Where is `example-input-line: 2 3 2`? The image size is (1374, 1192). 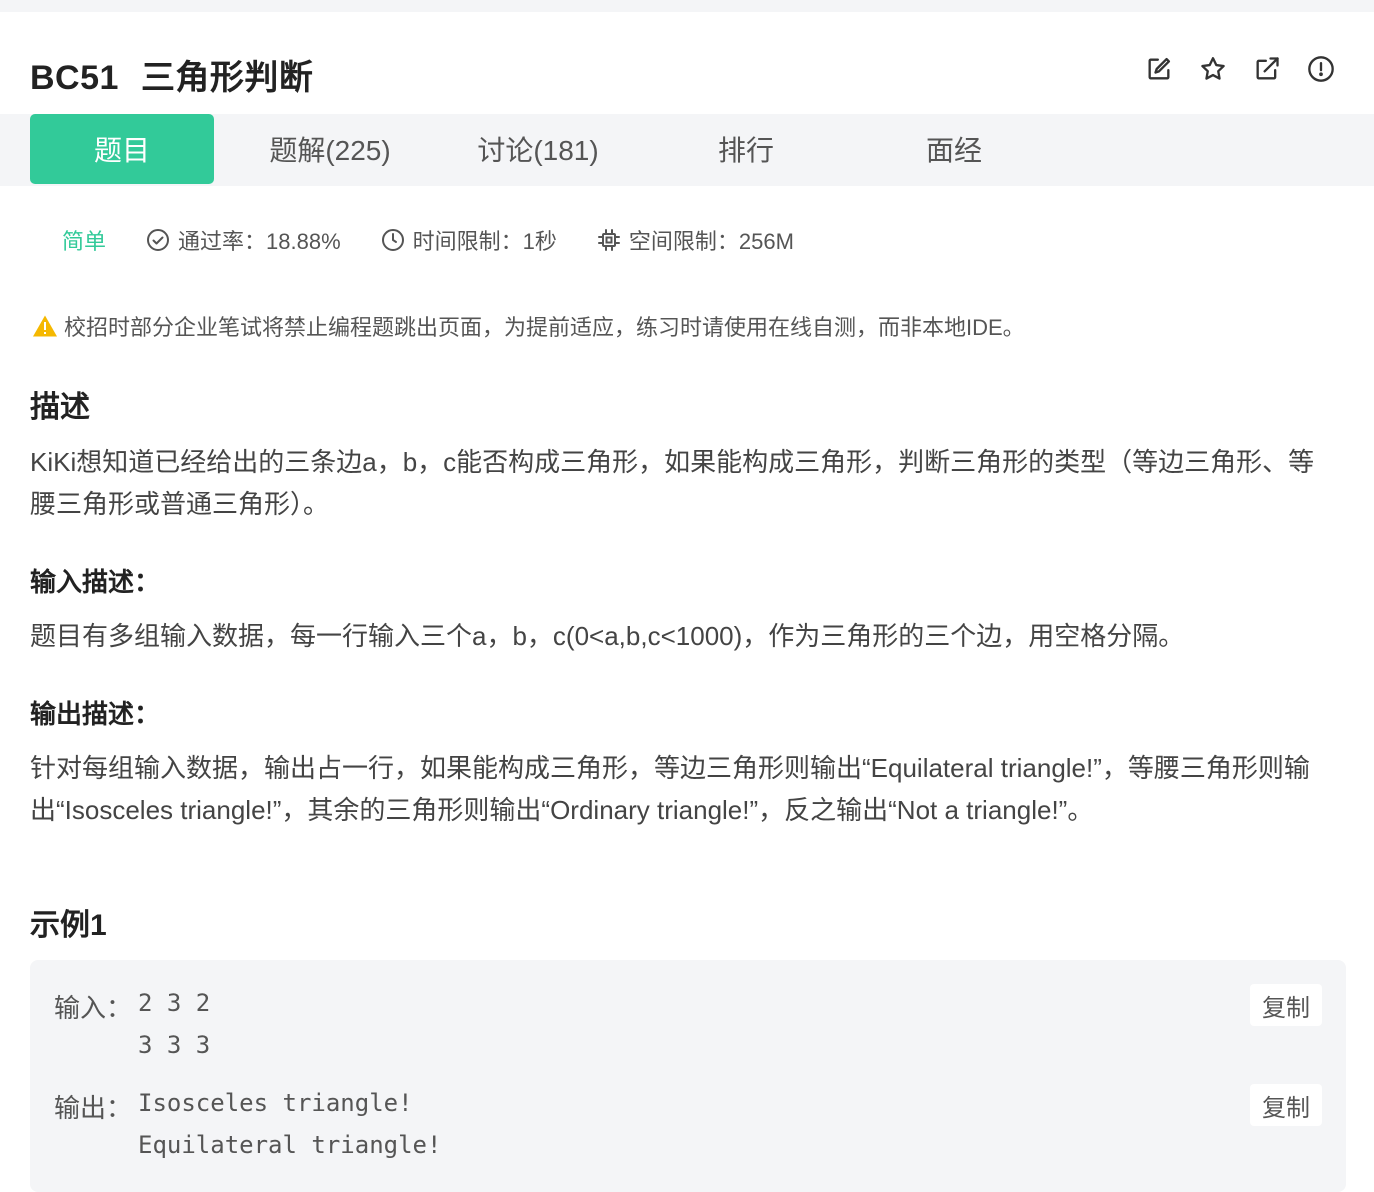 example-input-line: 2 3 2 is located at coordinates (174, 1003).